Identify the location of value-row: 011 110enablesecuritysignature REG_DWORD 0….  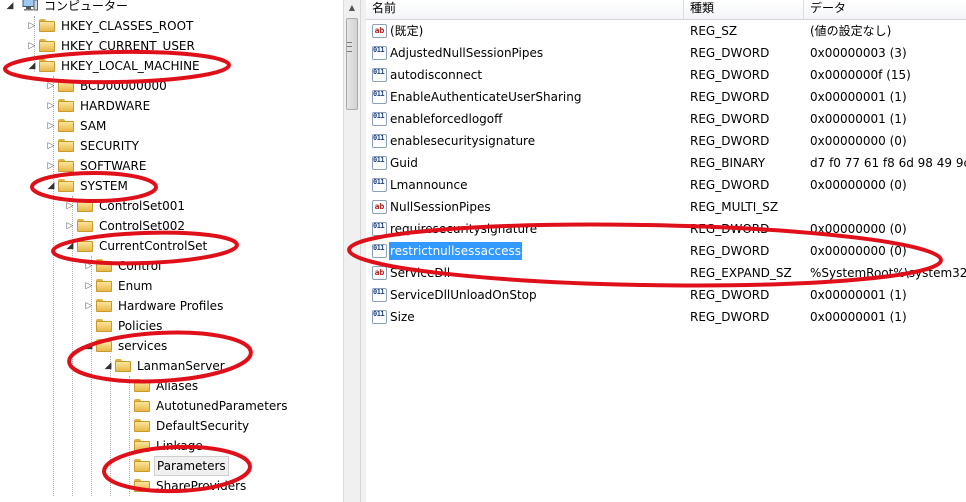
(666, 141).